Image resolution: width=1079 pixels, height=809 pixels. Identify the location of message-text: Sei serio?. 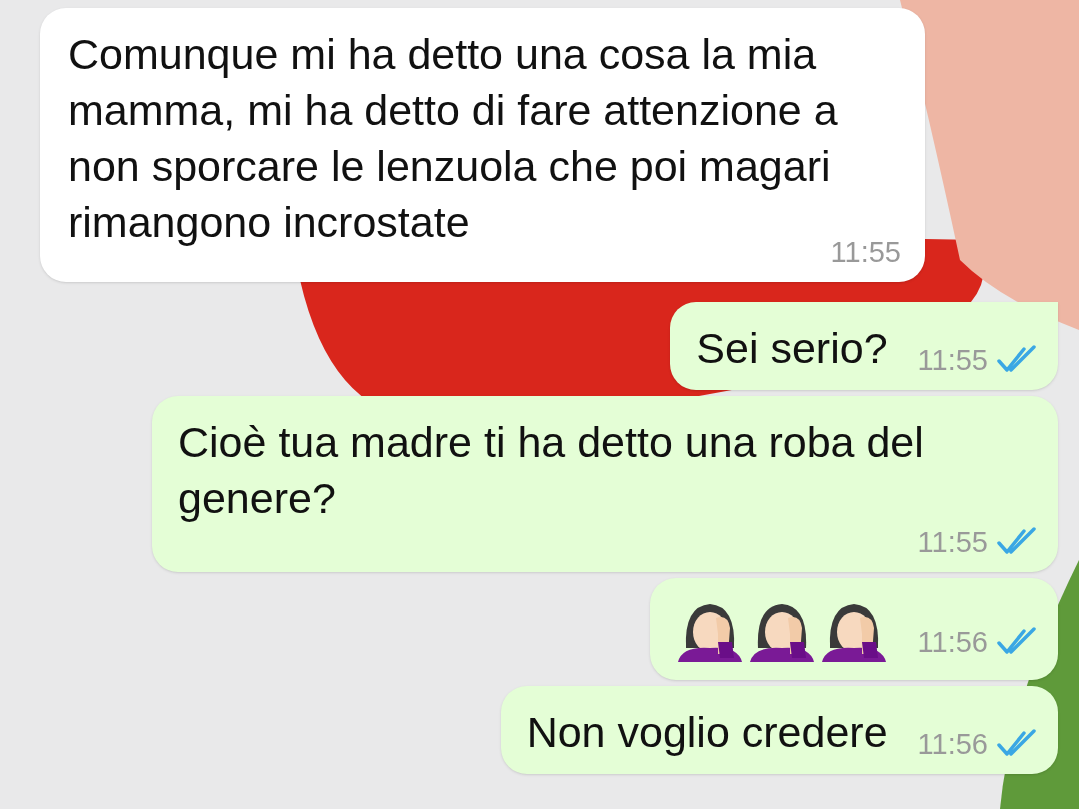
(792, 348).